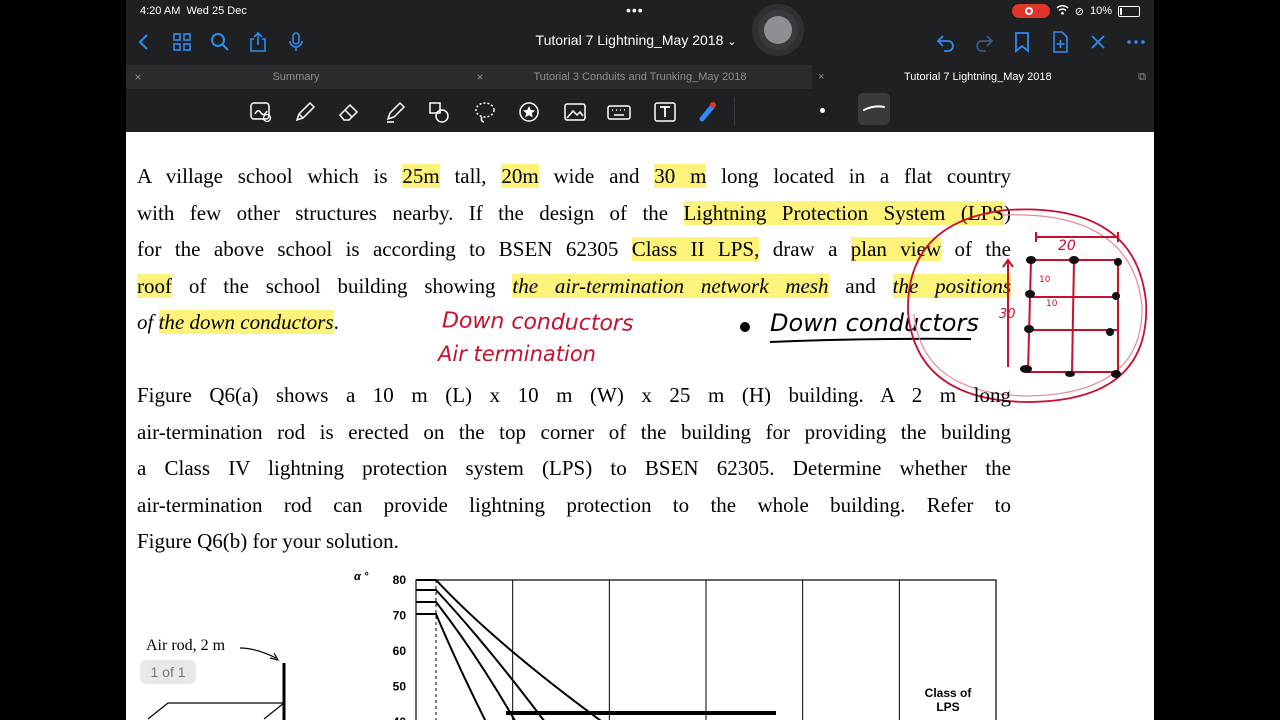  I want to click on document-title: Tutorial 7 Lightning_May 2018 ⌄, so click(636, 40).